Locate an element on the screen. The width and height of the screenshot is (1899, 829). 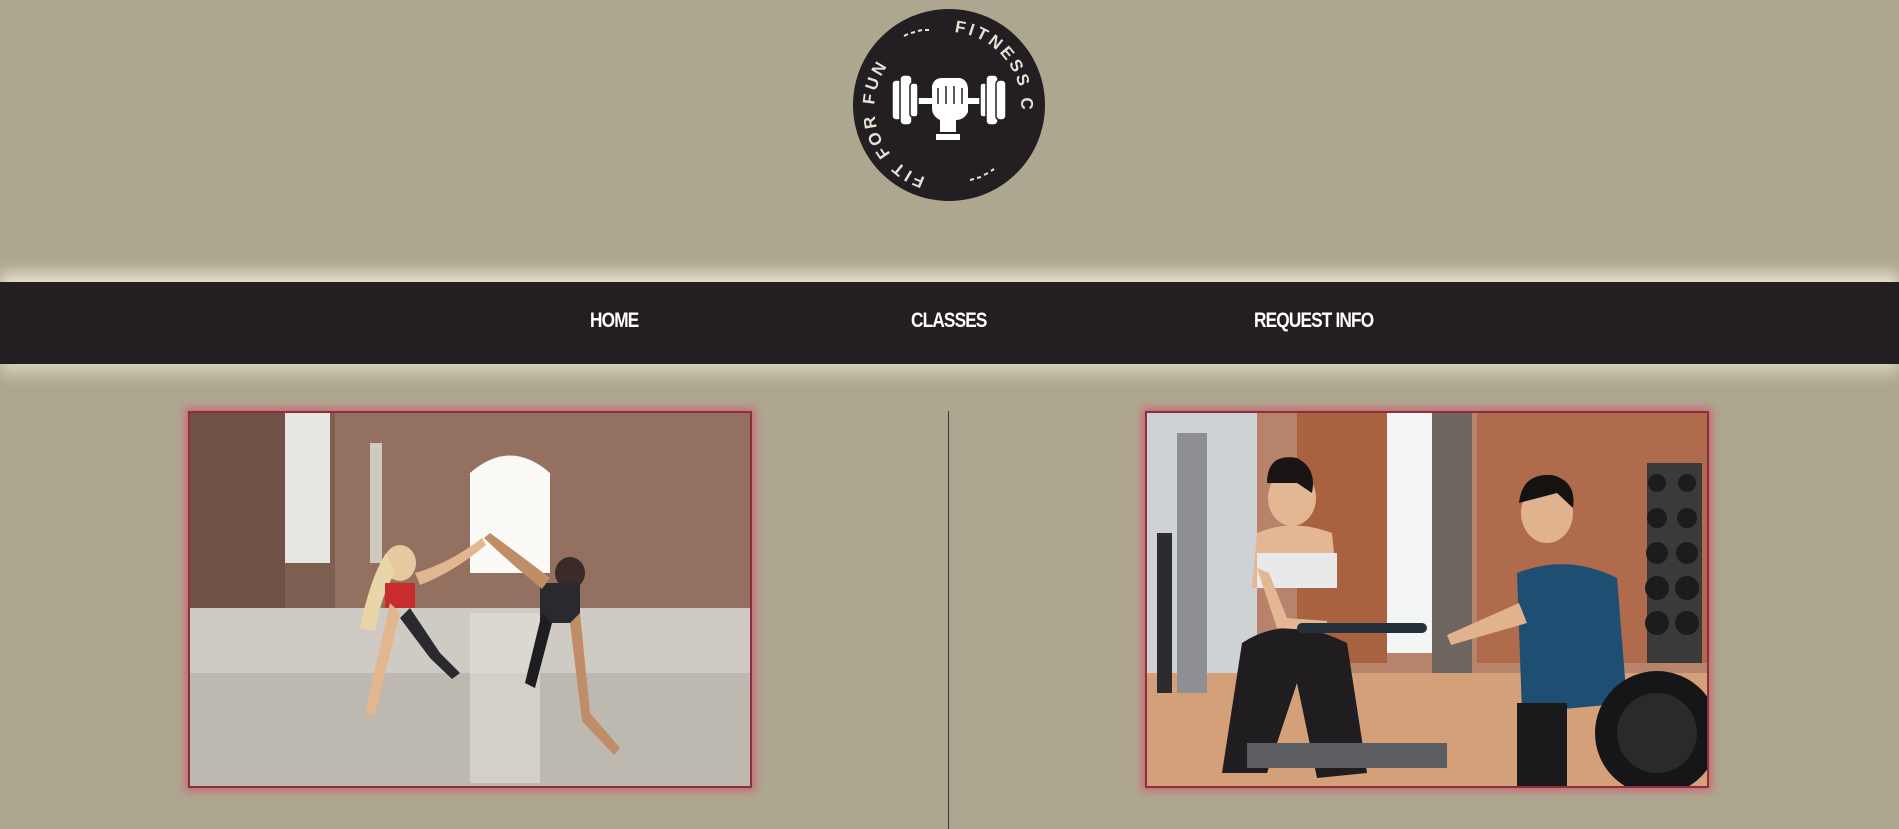
fitness-club-logo: FITNESS CLUB FIT FOR FUN is located at coordinates (945, 101).